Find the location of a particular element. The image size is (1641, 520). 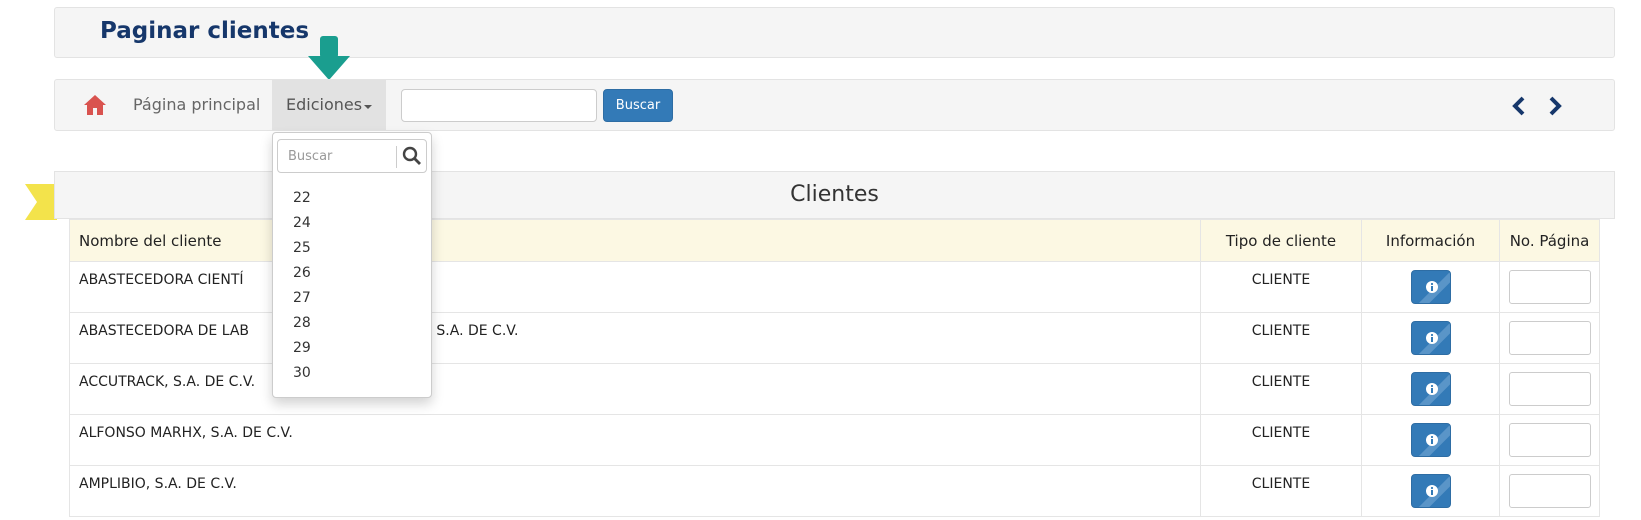

ediciones-dropdown-menu: Buscar 22 24 25 26 27 28 29 30 is located at coordinates (352, 265).